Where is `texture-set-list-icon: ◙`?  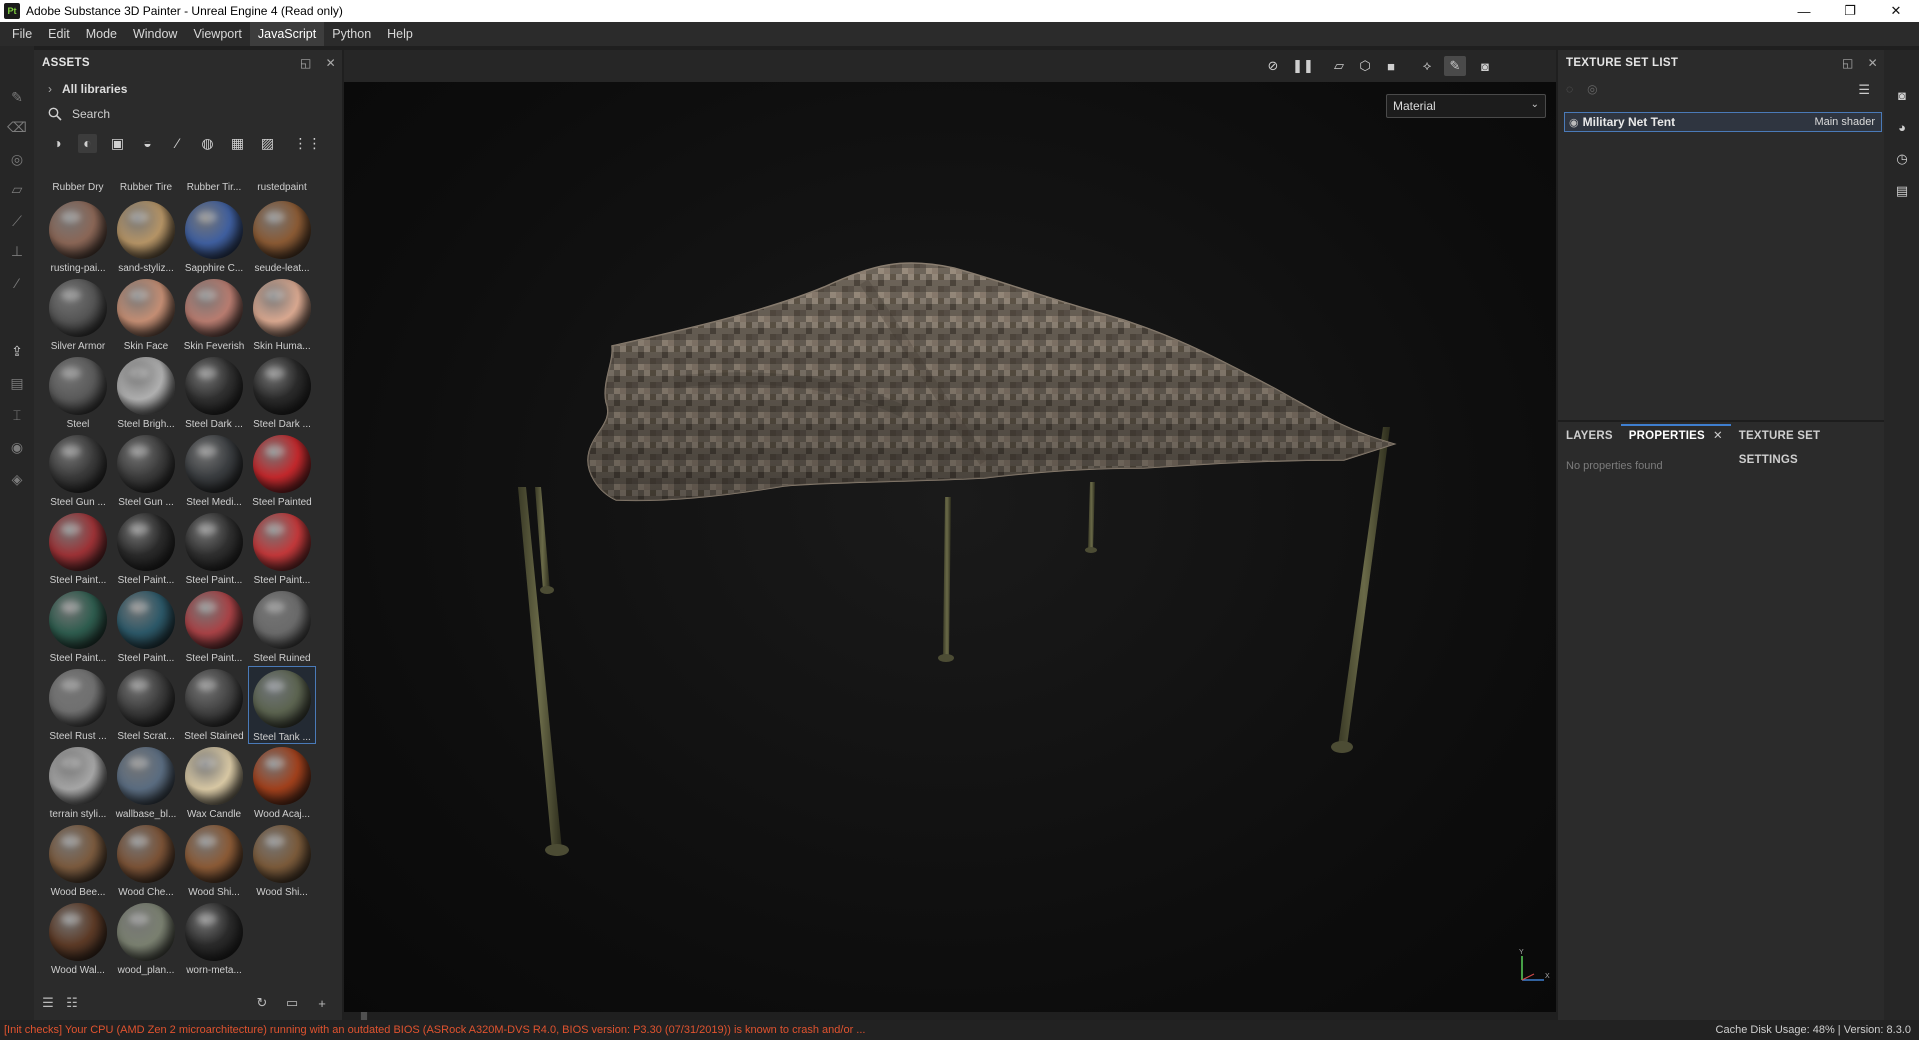
texture-set-list-icon: ◙ is located at coordinates (1902, 95).